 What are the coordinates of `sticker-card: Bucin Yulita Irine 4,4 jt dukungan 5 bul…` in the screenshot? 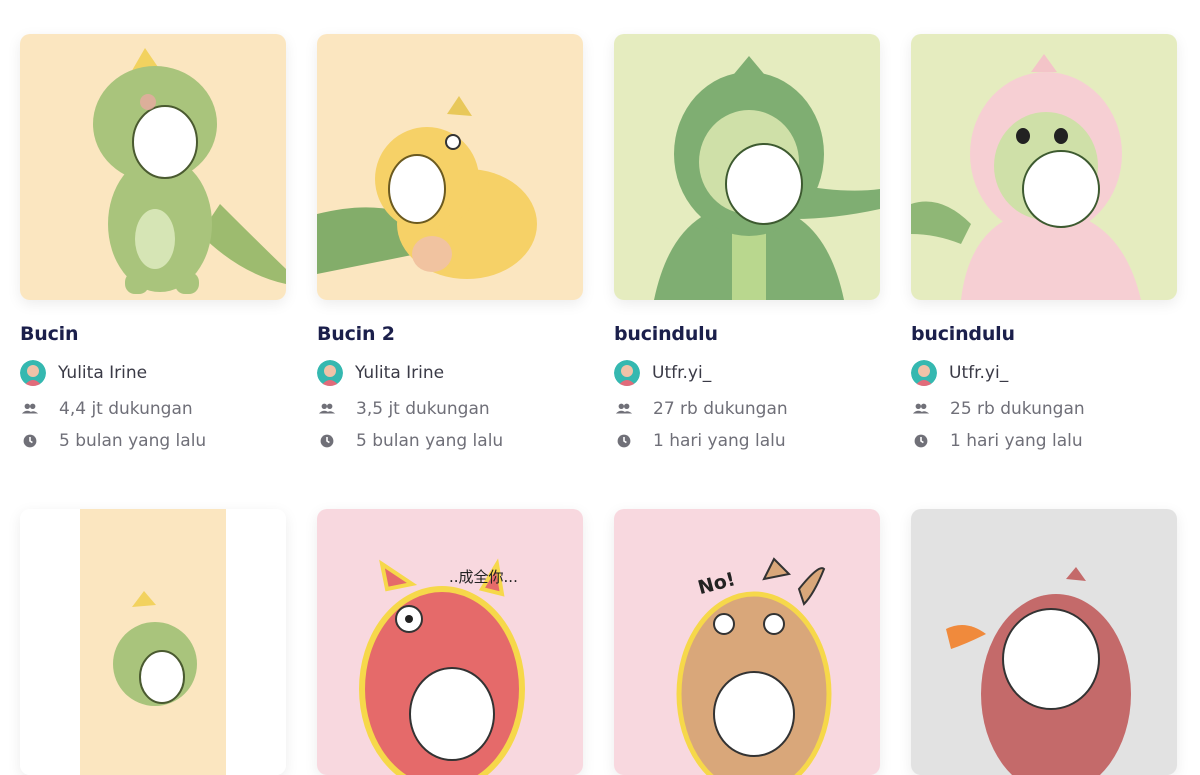 It's located at (153, 243).